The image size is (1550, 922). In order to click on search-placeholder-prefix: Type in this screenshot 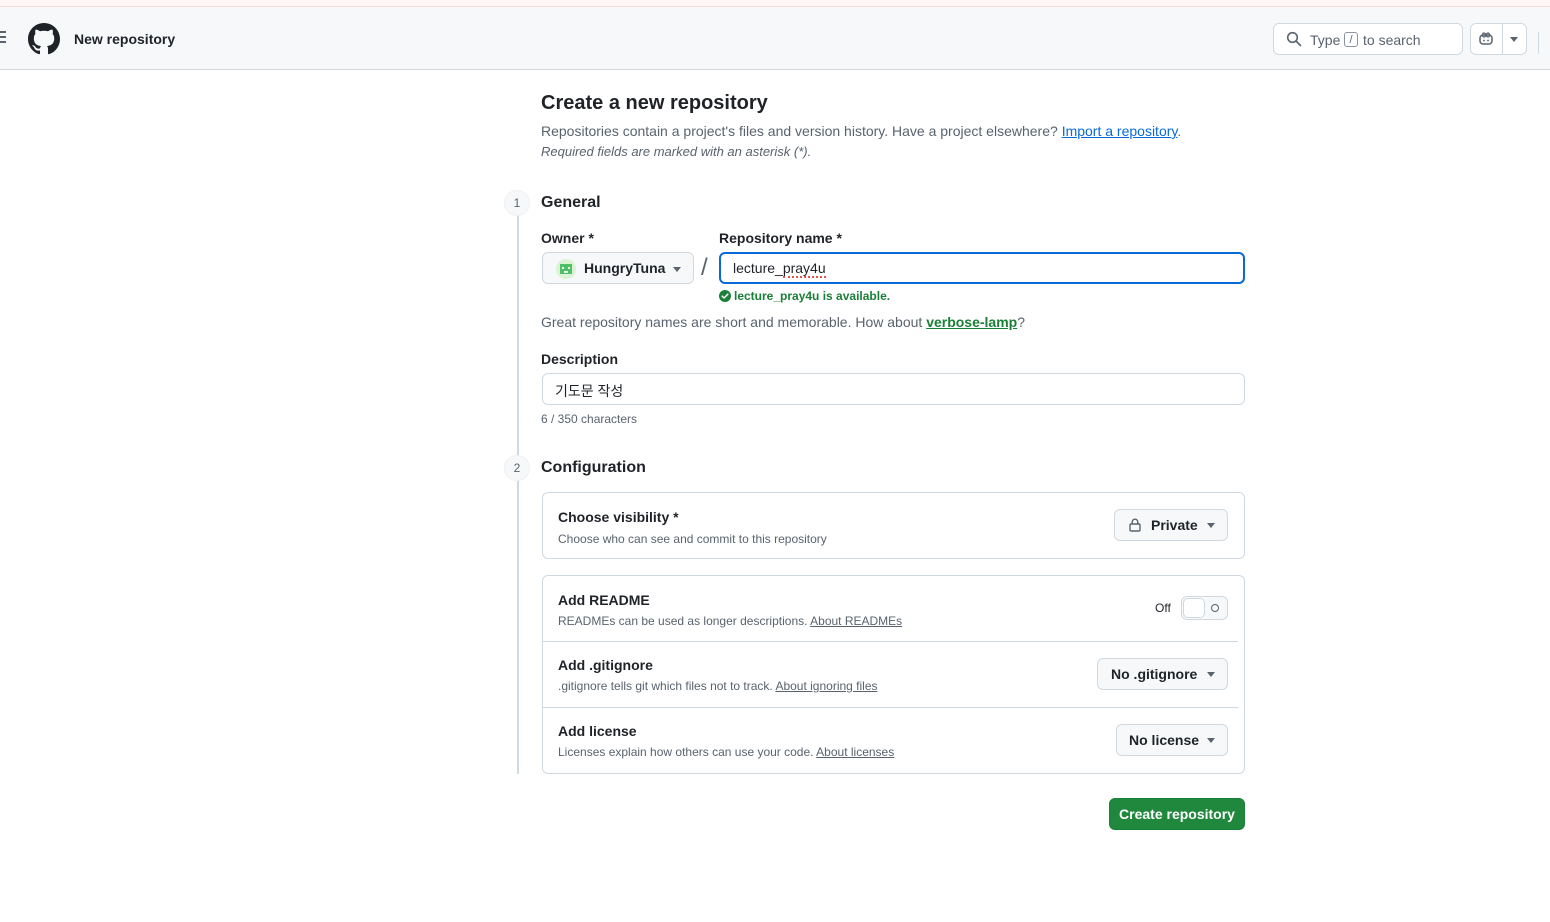, I will do `click(1325, 40)`.